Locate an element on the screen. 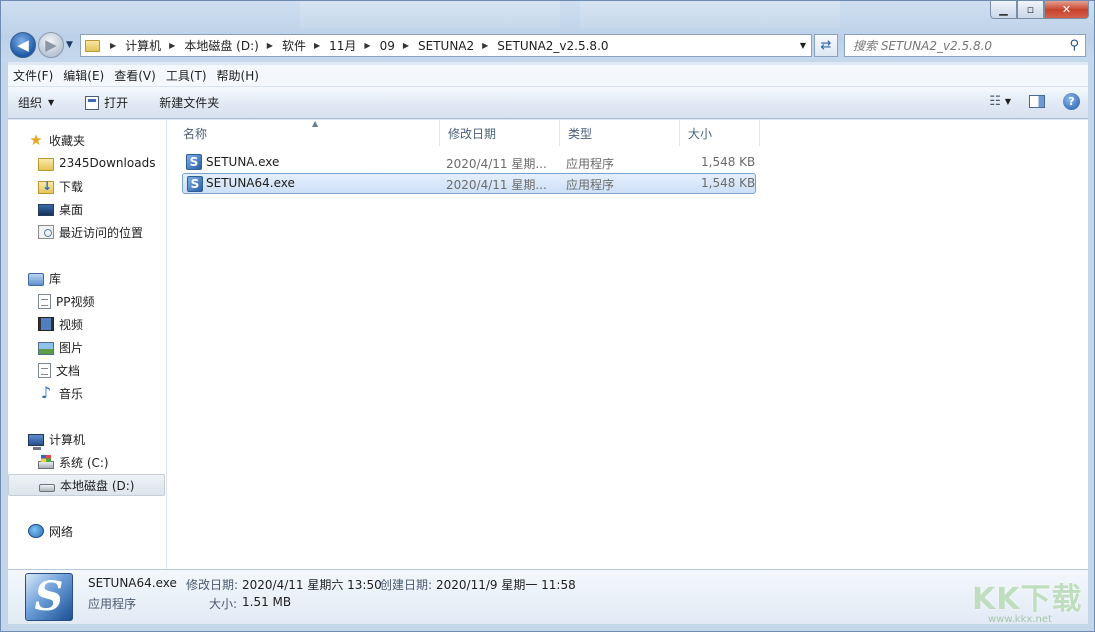  minimize-button: ▁ is located at coordinates (1003, 9).